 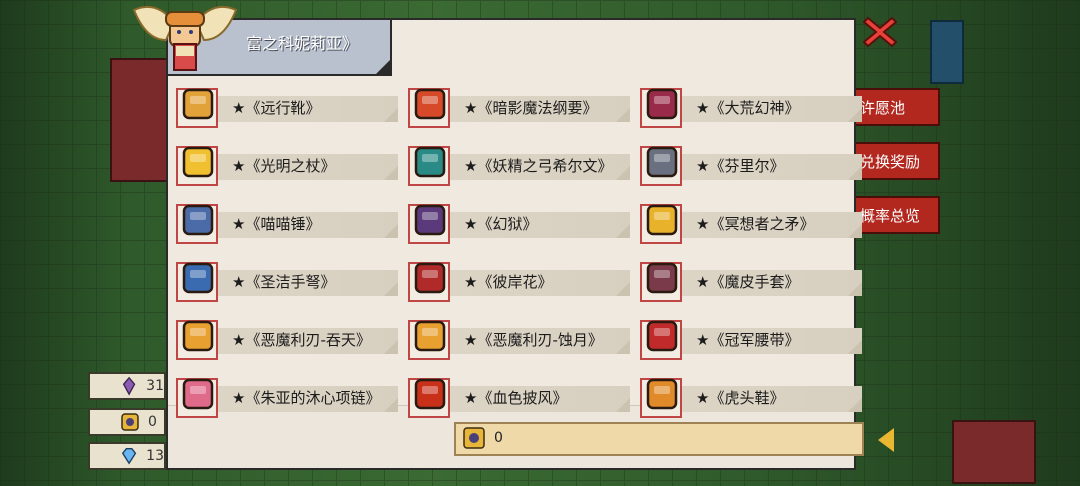 I want to click on item-slot: ★《喵喵锤》, so click(x=285, y=225).